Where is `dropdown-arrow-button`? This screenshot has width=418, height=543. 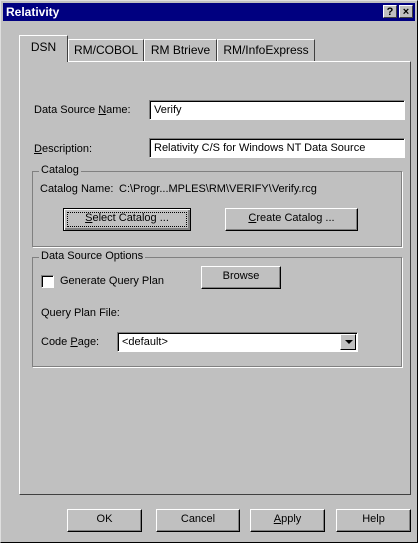 dropdown-arrow-button is located at coordinates (348, 342).